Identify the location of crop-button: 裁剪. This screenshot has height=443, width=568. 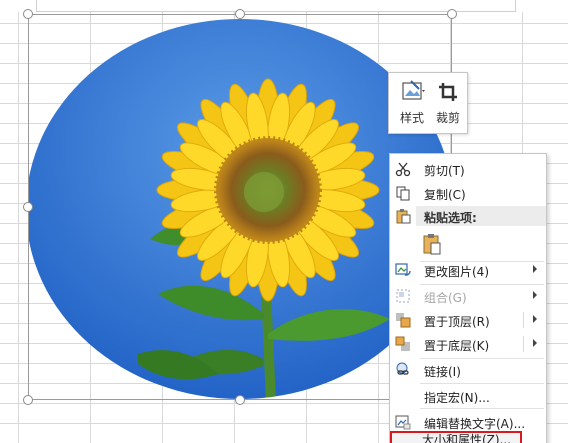
(448, 104).